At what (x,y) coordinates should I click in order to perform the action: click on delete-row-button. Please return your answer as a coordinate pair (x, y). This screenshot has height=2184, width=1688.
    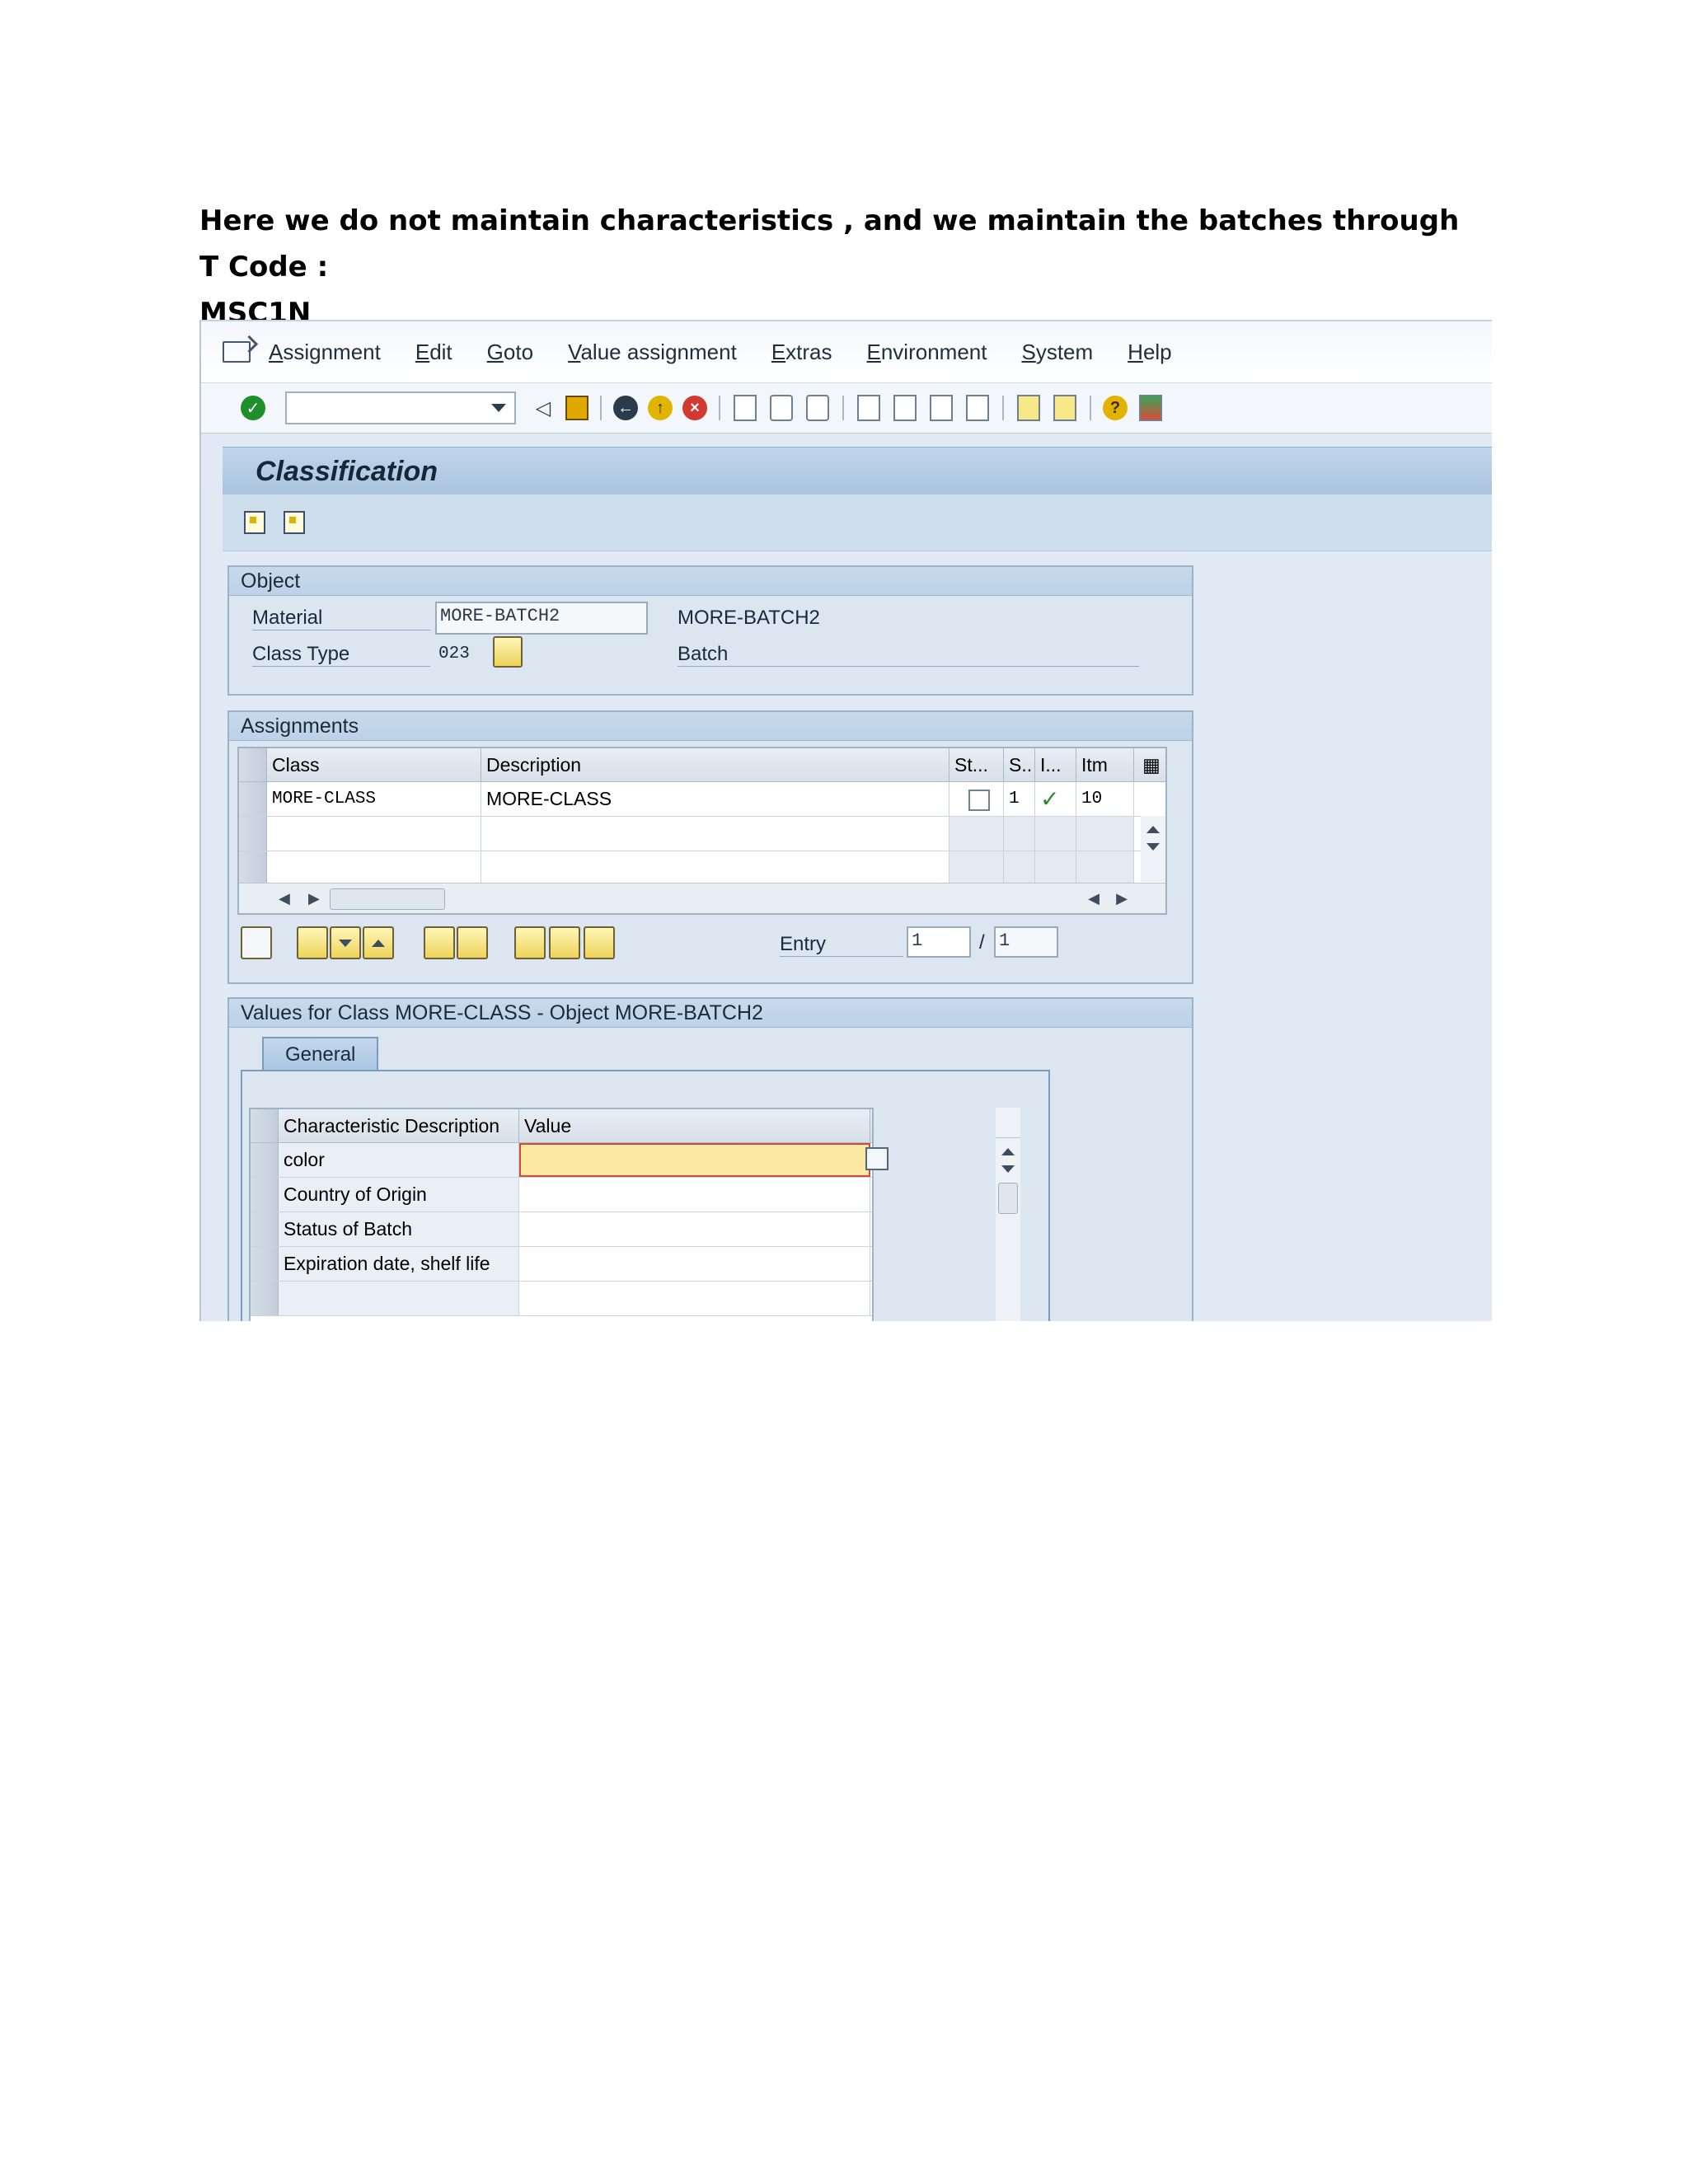
    Looking at the image, I should click on (472, 942).